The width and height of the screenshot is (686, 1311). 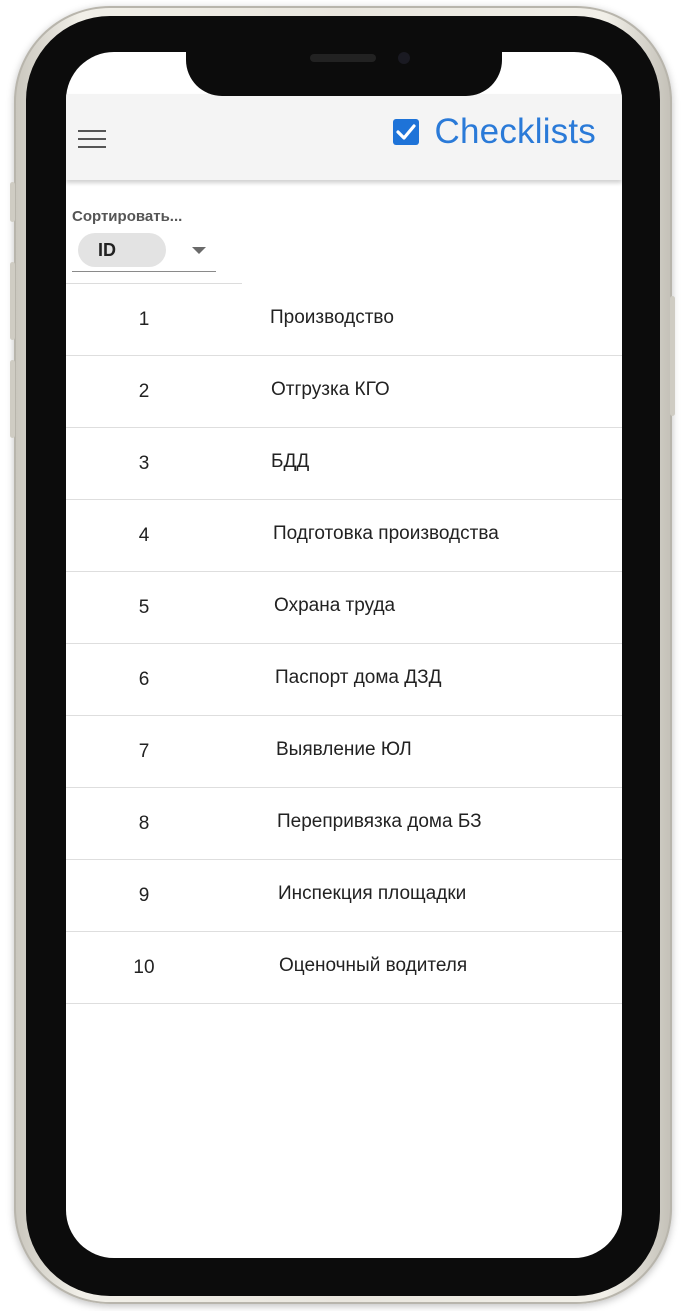 I want to click on sort-control: Сортировать... ID, so click(x=144, y=240).